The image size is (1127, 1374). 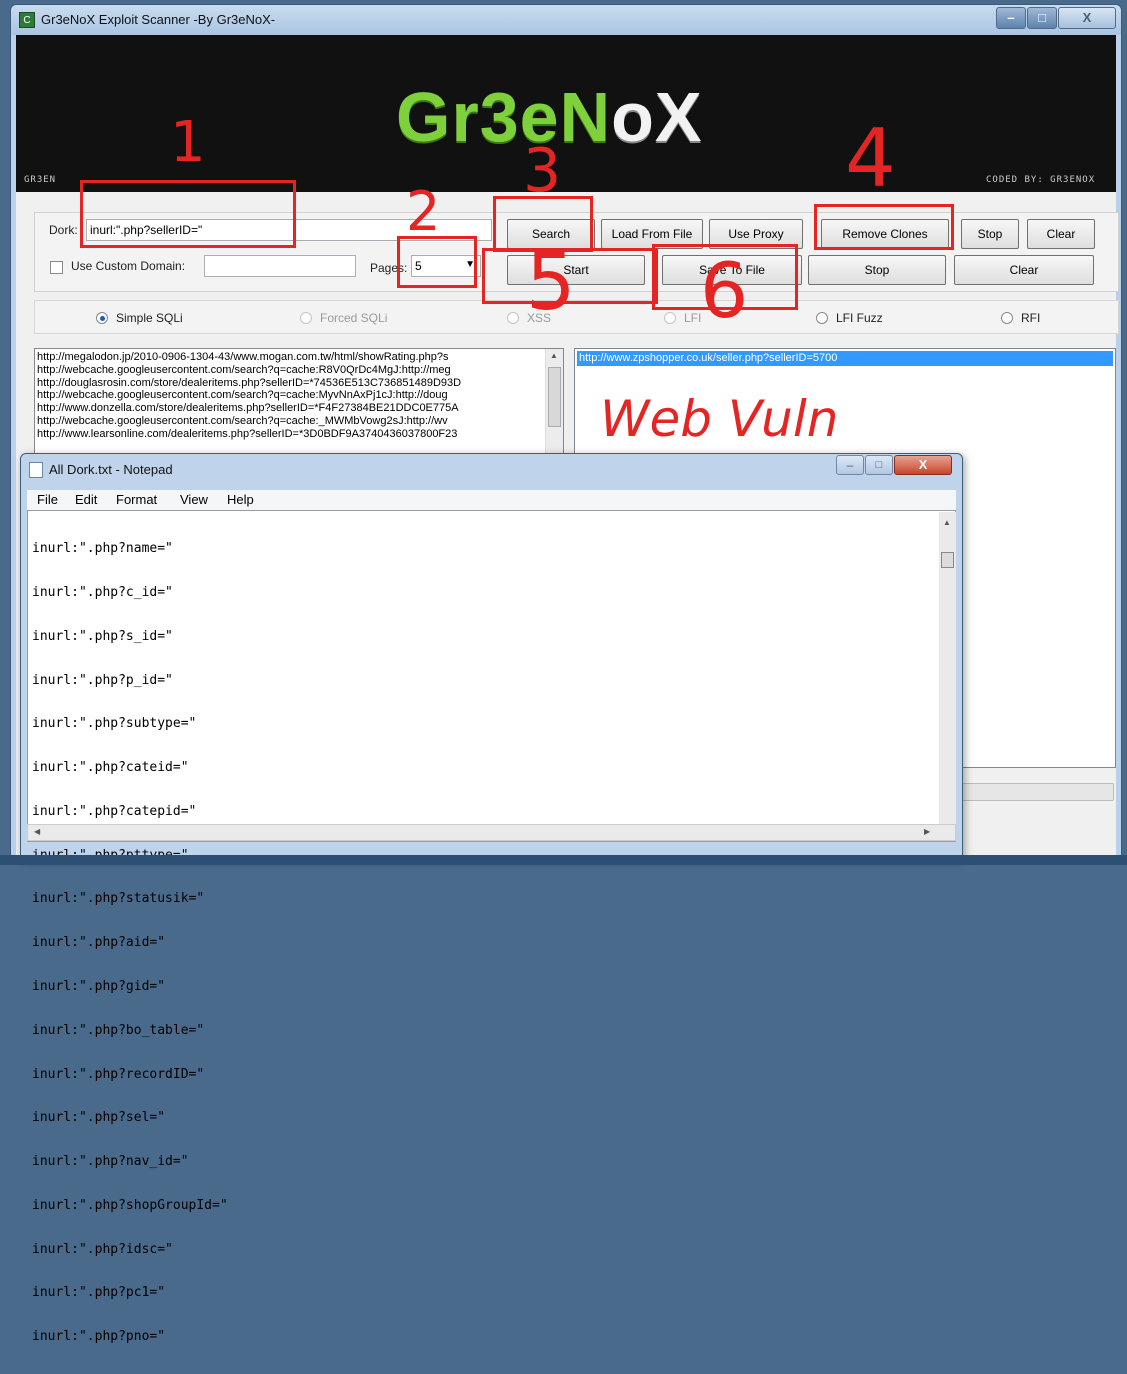 I want to click on mode-forced-sqli-radio, so click(x=306, y=318).